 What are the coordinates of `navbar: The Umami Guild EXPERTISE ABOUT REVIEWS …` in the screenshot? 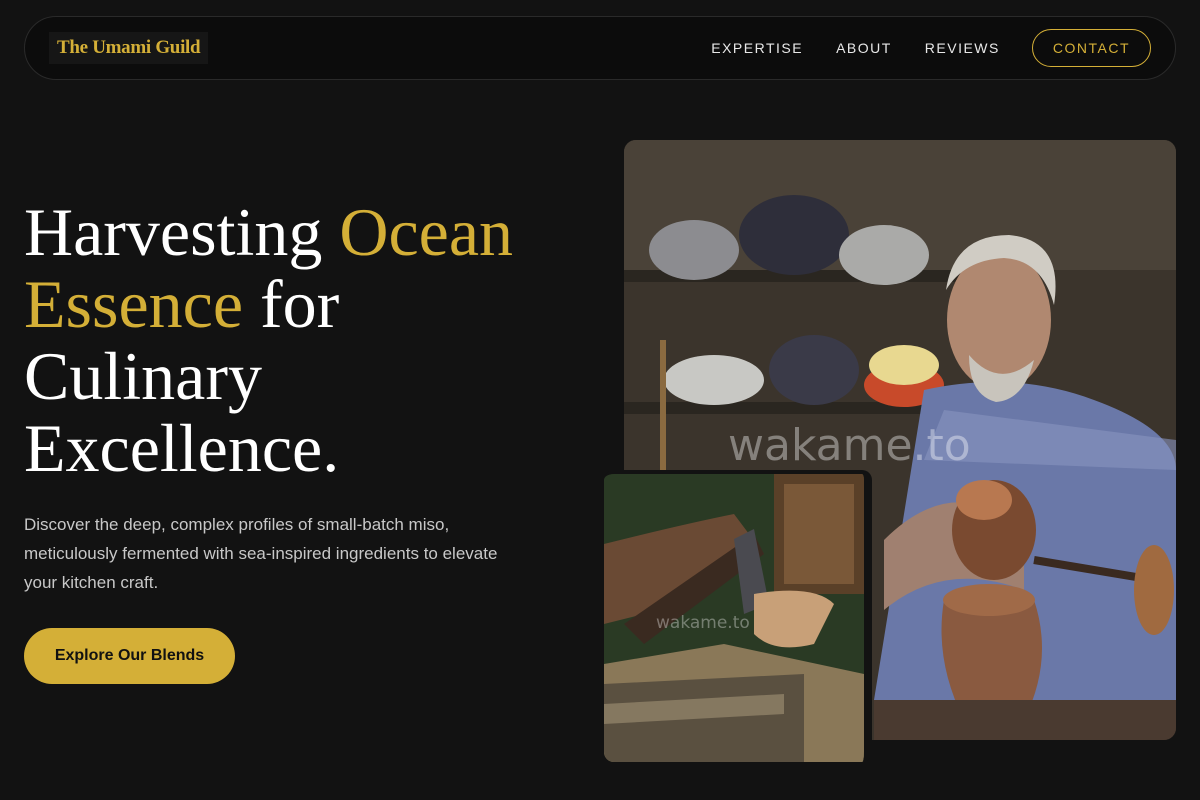 It's located at (600, 48).